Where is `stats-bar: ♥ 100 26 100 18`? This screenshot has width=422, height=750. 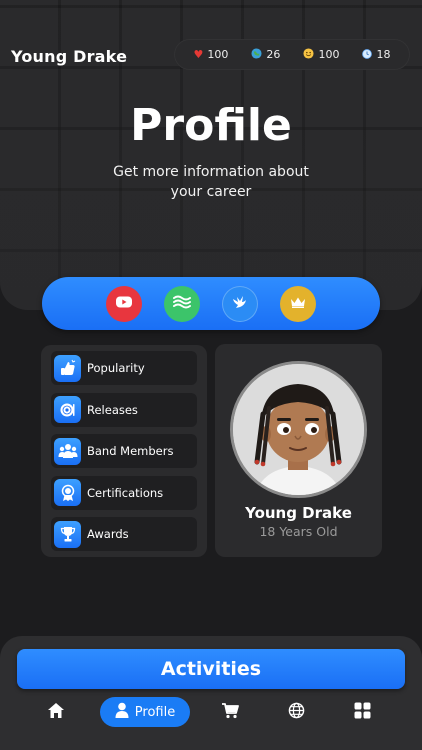
stats-bar: ♥ 100 26 100 18 is located at coordinates (292, 54).